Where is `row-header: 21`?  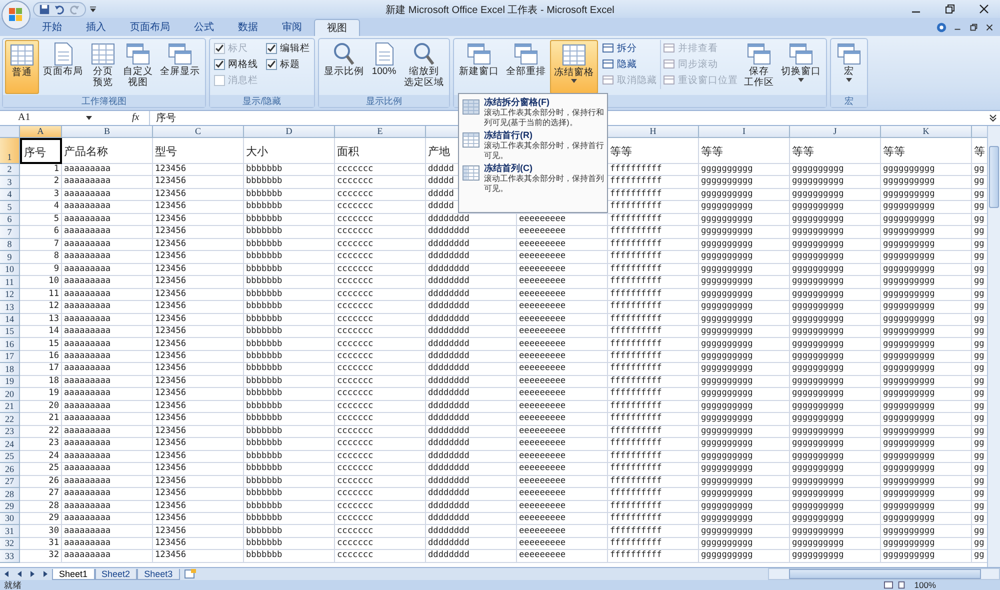
row-header: 21 is located at coordinates (10, 407).